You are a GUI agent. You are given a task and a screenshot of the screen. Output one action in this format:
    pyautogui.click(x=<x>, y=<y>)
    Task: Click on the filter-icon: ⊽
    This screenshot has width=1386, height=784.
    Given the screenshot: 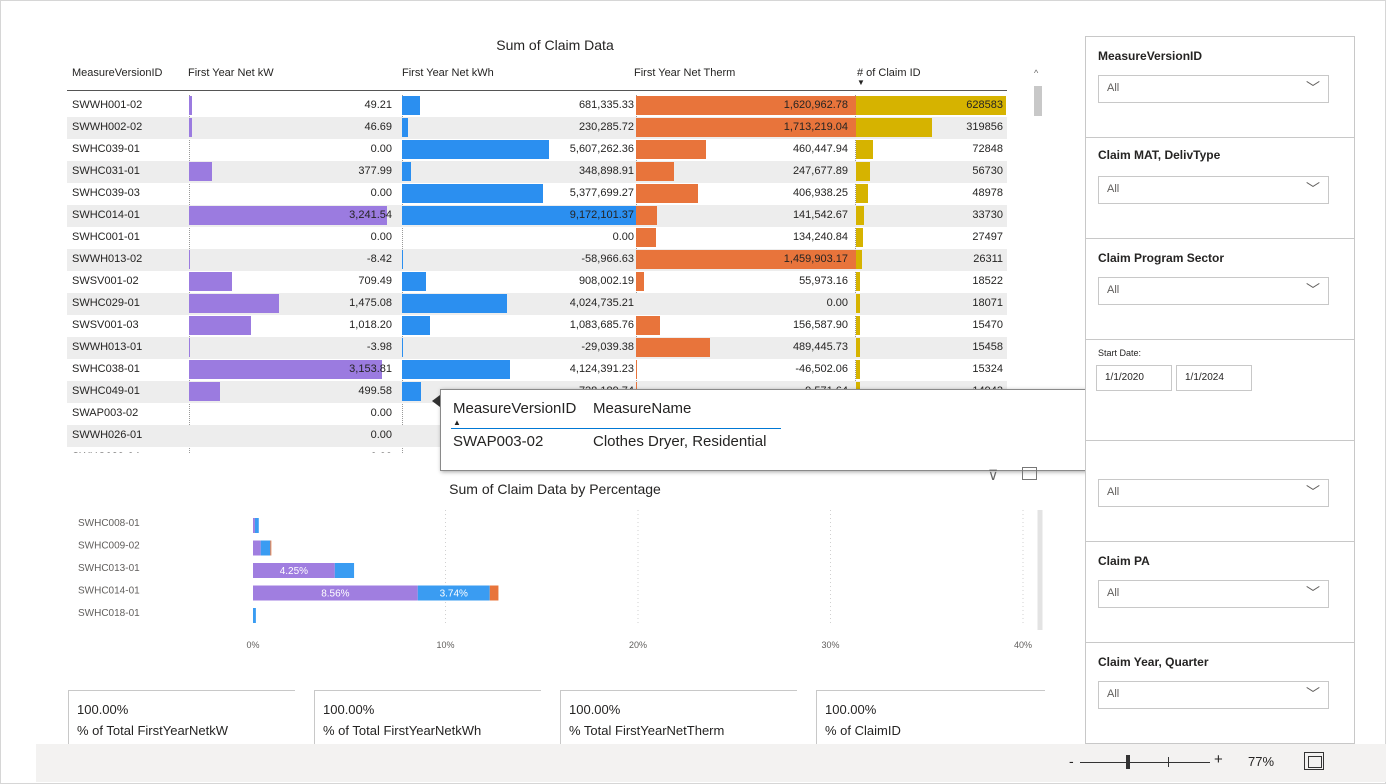 What is the action you would take?
    pyautogui.click(x=993, y=475)
    